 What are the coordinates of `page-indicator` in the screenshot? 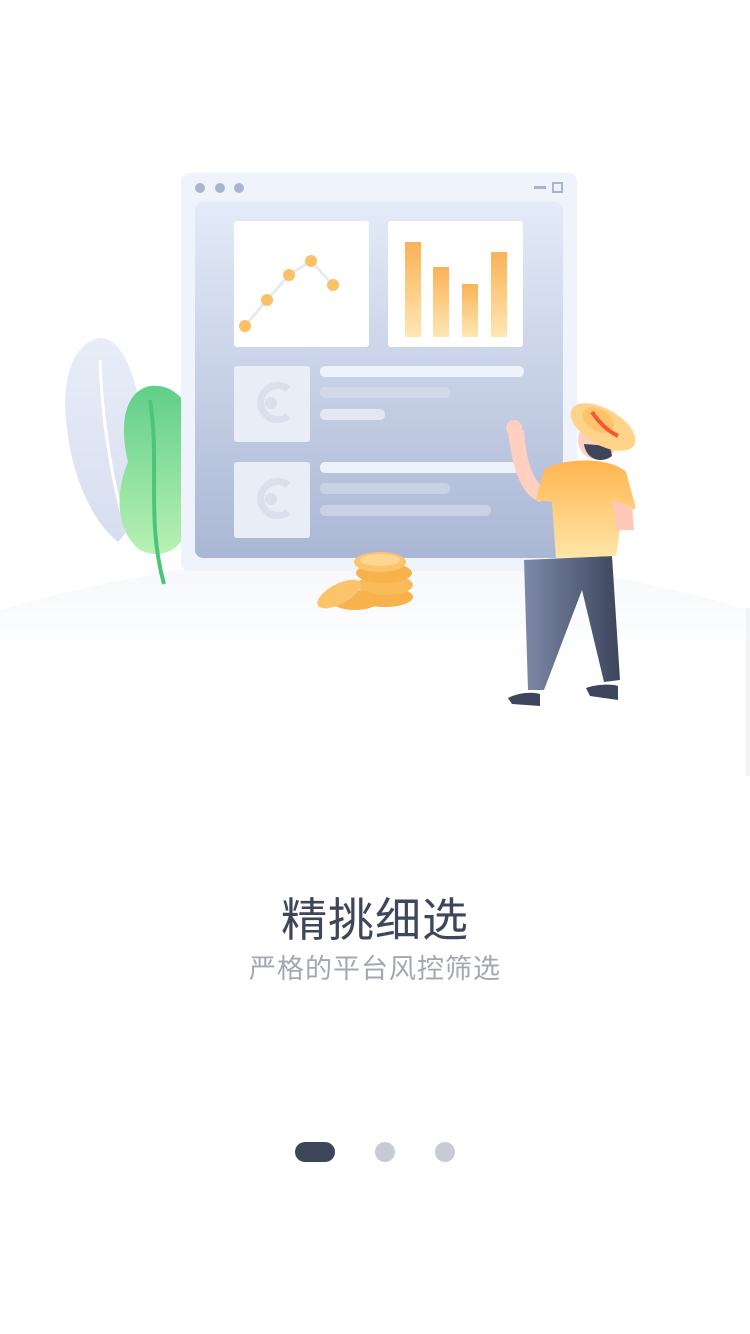 It's located at (375, 1152).